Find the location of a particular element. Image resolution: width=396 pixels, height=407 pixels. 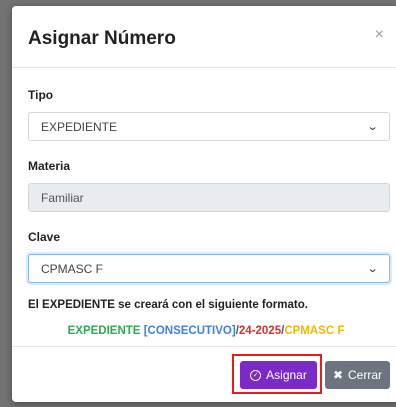

close-icon: ✖ is located at coordinates (338, 375).